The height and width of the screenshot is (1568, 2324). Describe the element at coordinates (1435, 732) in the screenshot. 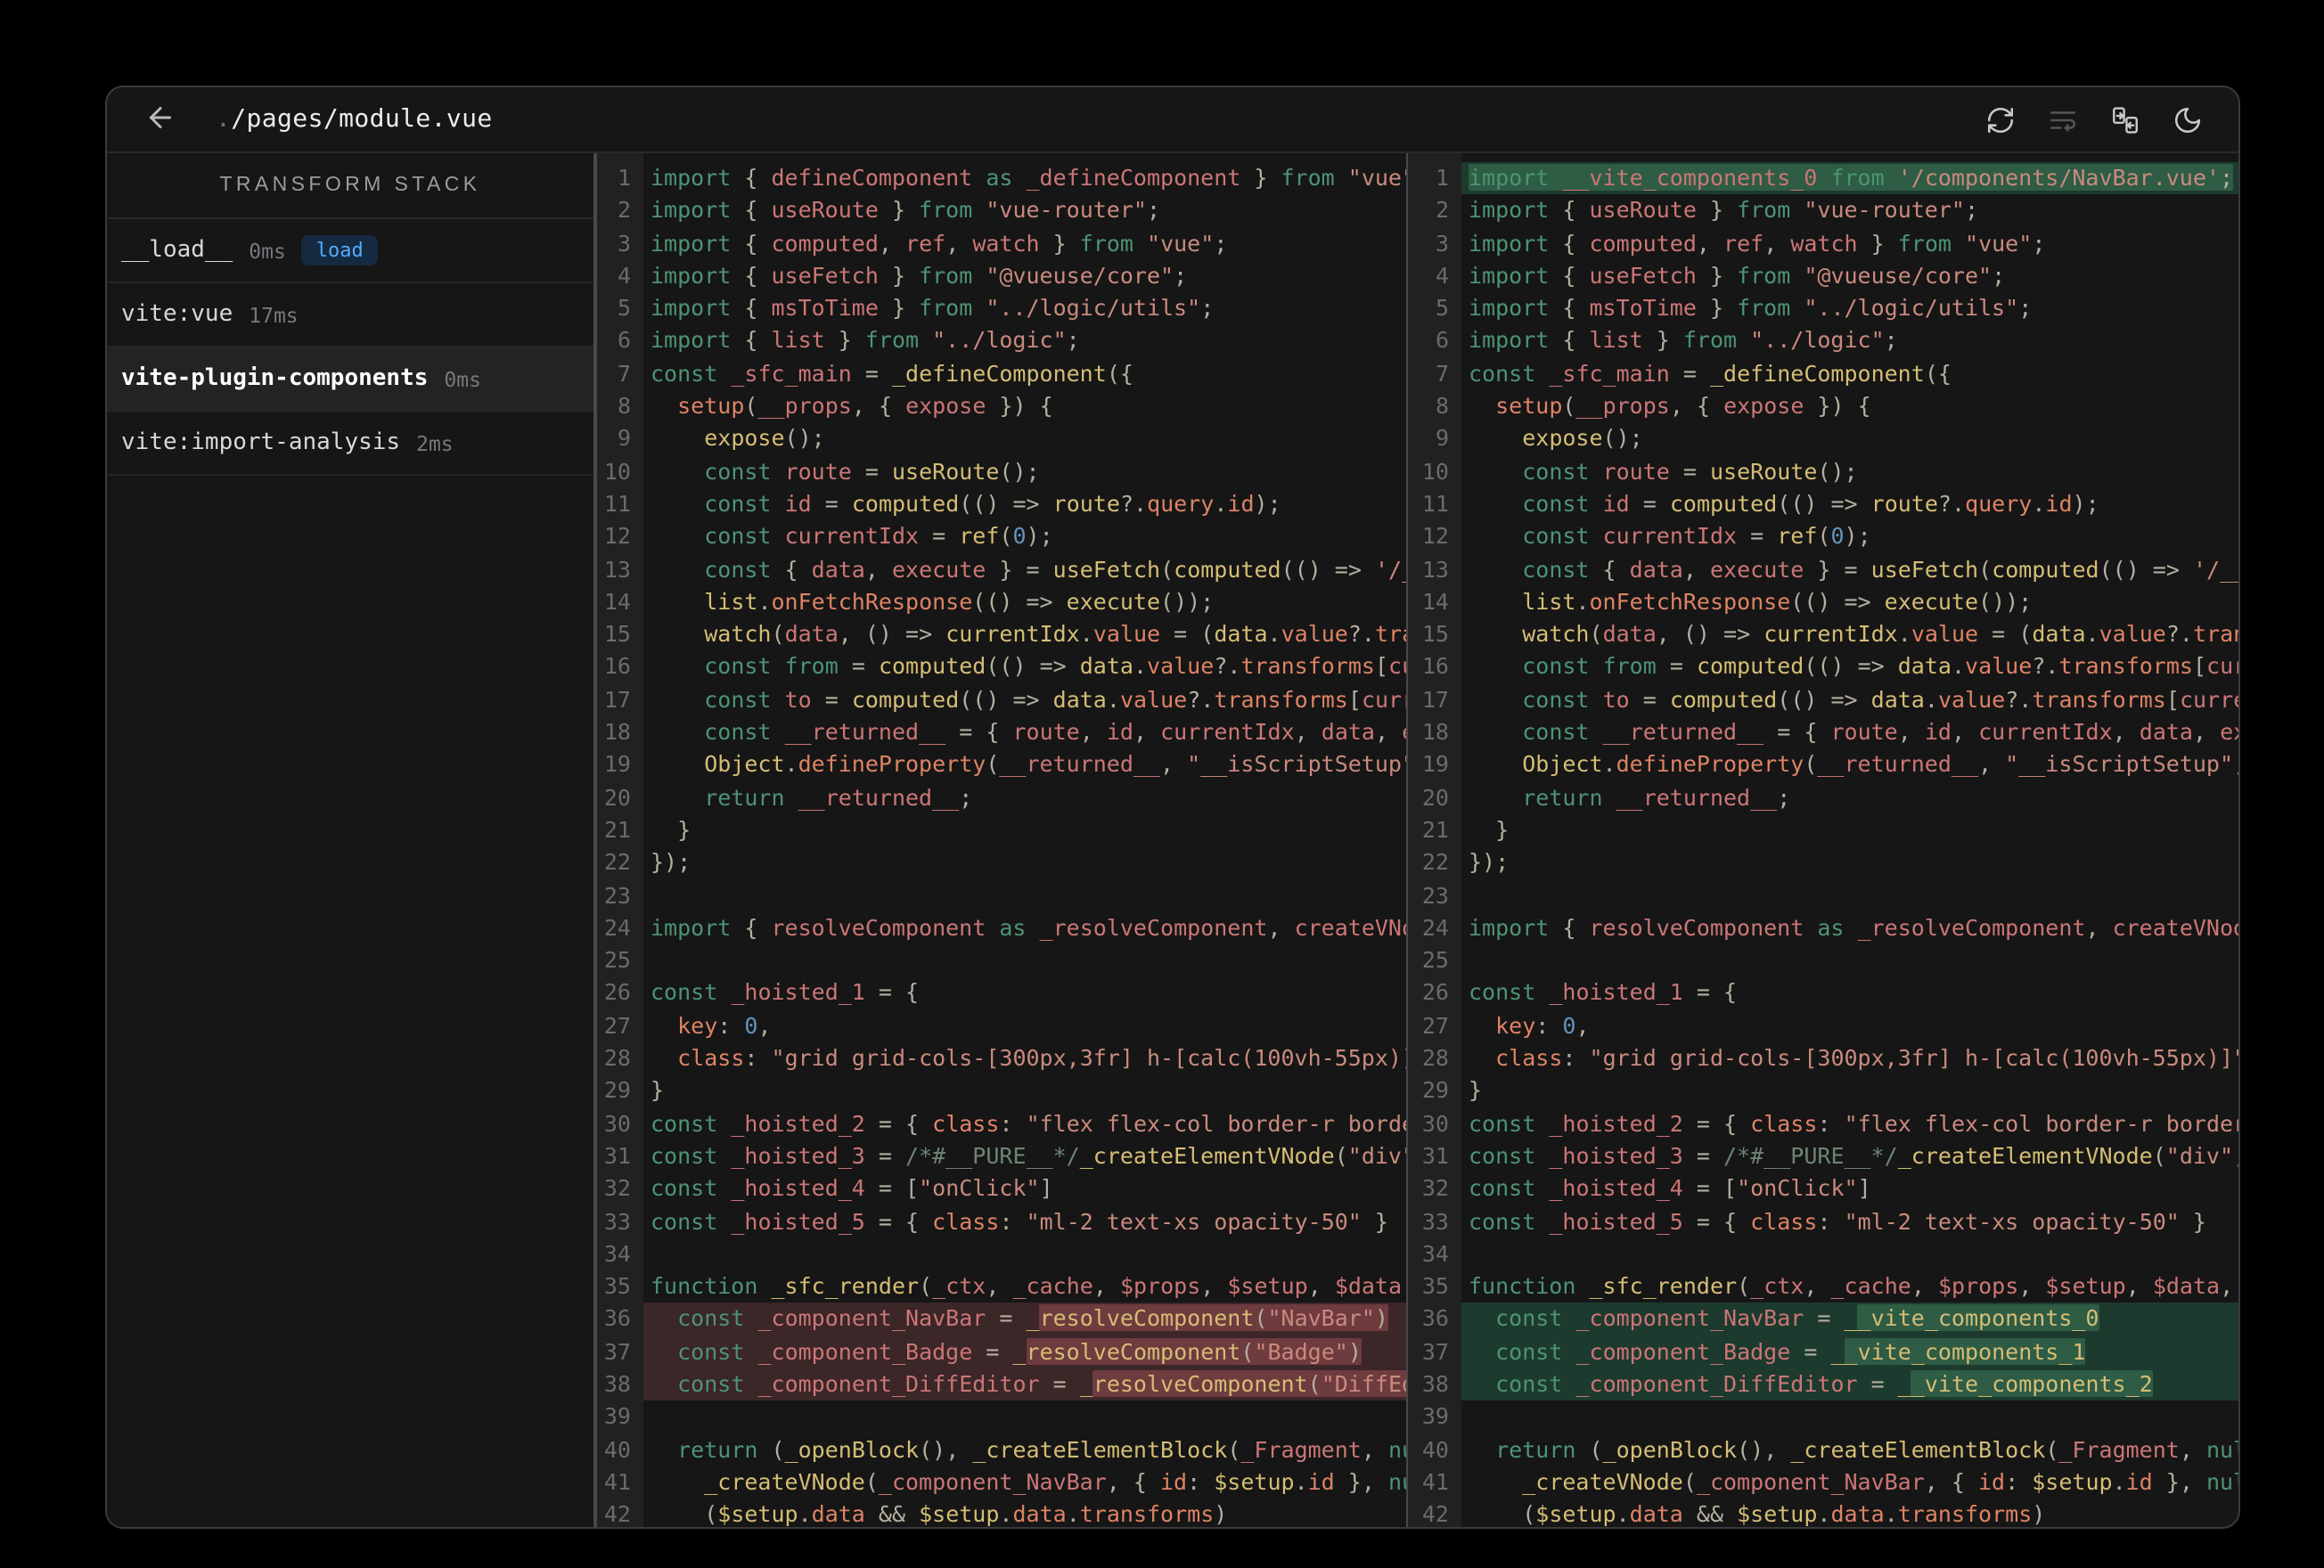

I see `line-number: 18` at that location.